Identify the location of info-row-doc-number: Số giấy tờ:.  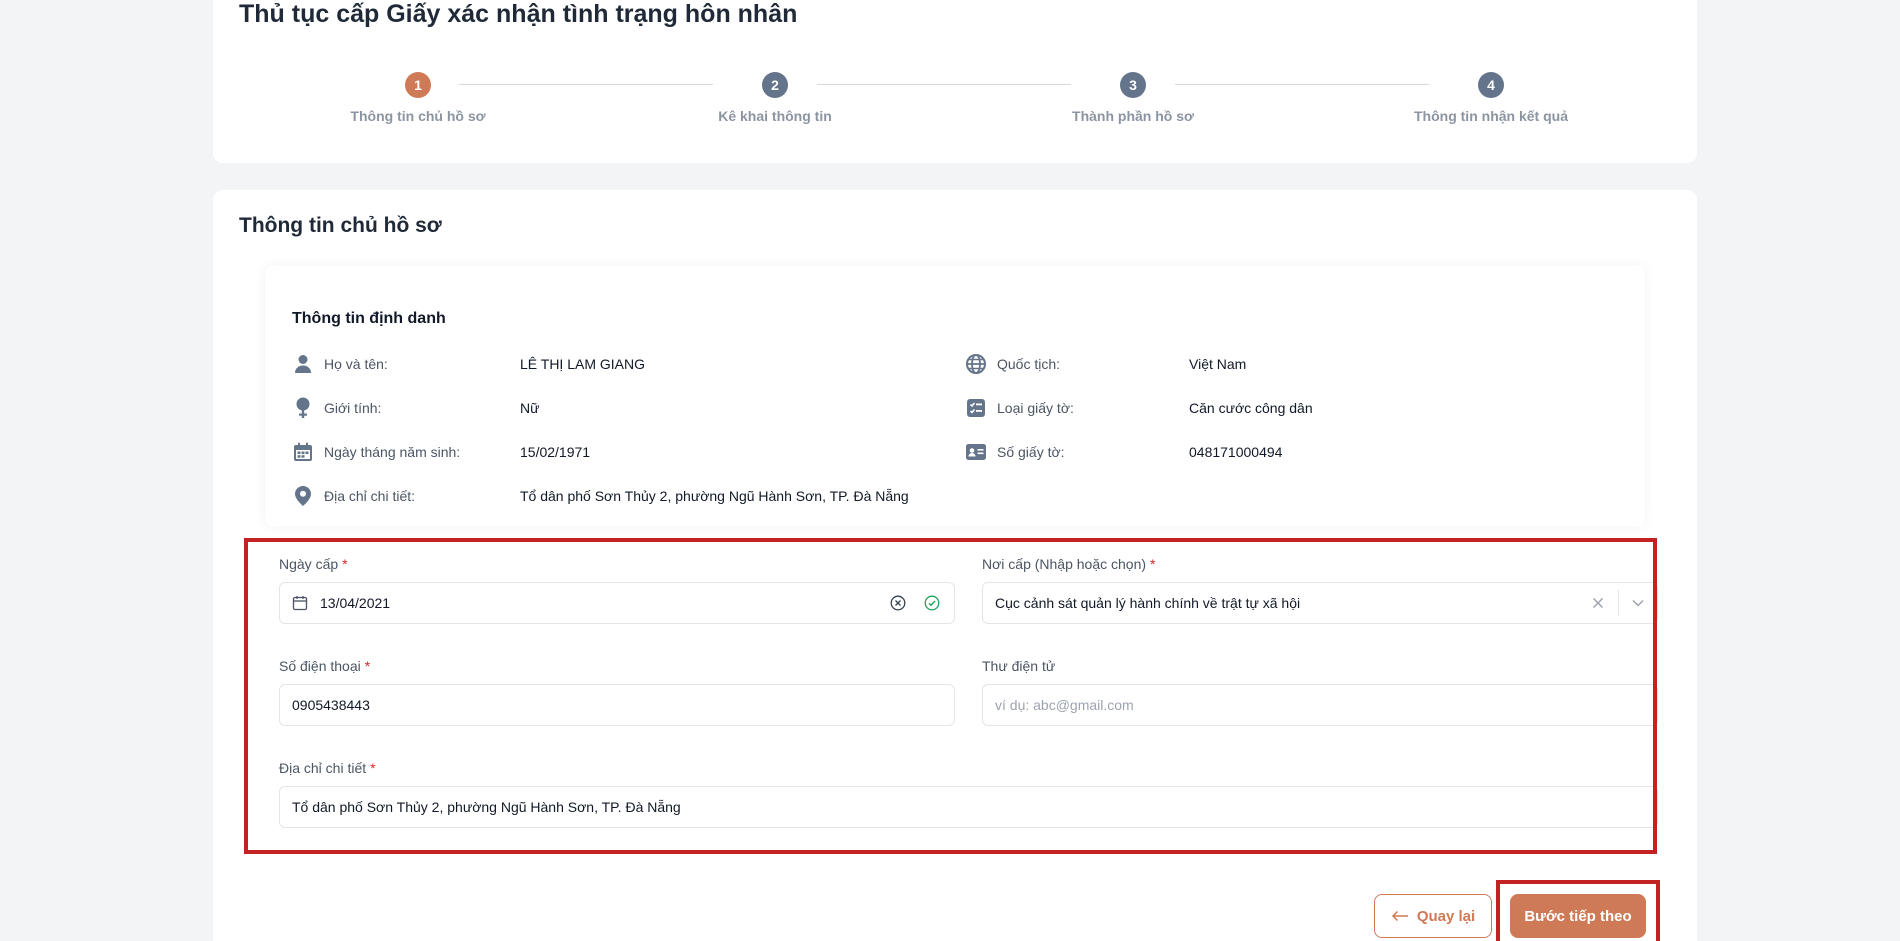
(1015, 452).